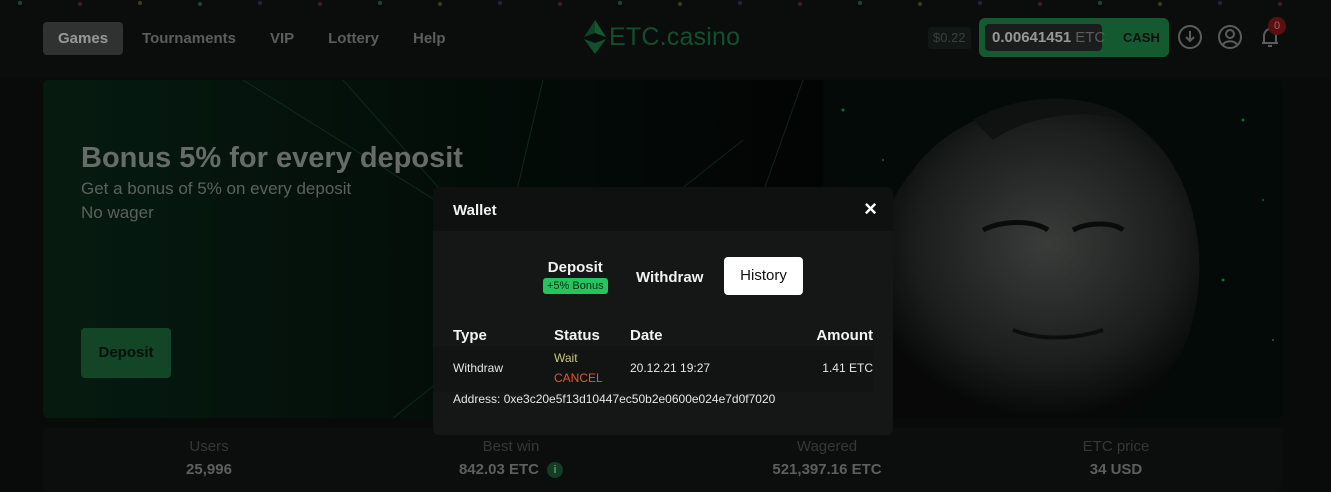 This screenshot has width=1331, height=492. What do you see at coordinates (763, 276) in the screenshot?
I see `tab-history: History` at bounding box center [763, 276].